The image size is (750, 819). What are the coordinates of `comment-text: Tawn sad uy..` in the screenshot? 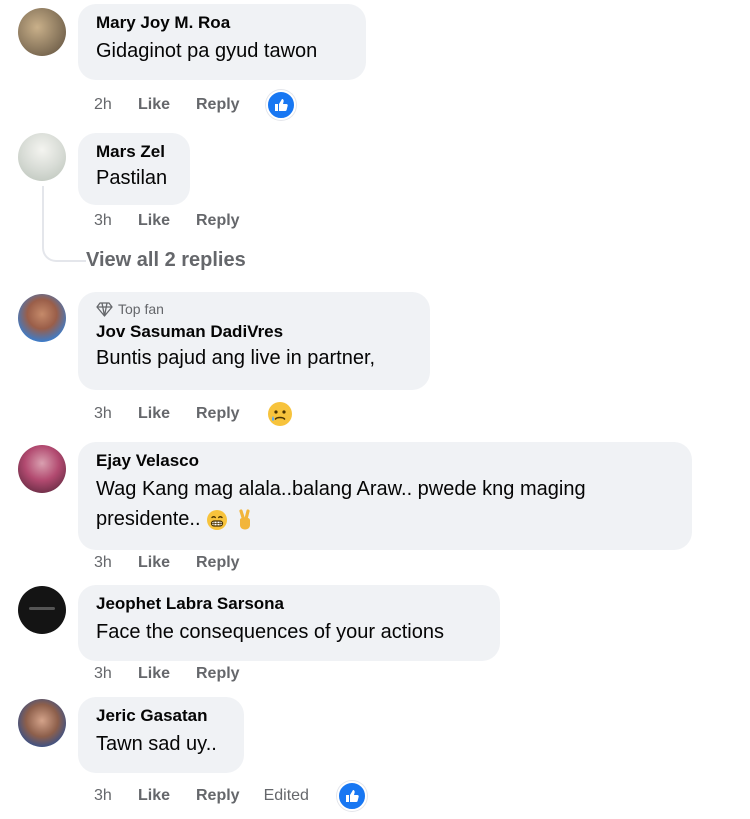 It's located at (156, 744).